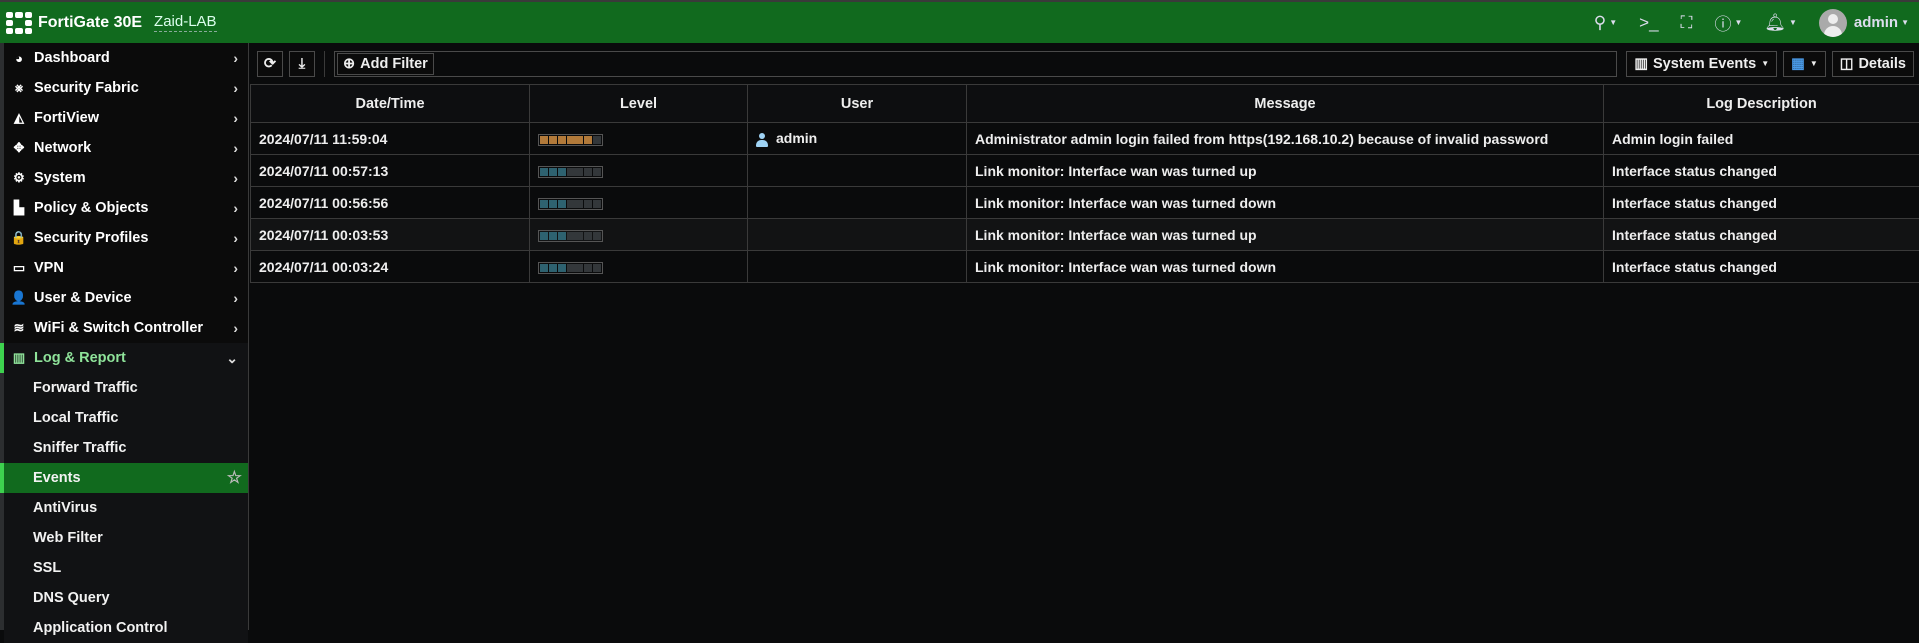  I want to click on sidebar-item-system: ⚙System ›, so click(126, 178).